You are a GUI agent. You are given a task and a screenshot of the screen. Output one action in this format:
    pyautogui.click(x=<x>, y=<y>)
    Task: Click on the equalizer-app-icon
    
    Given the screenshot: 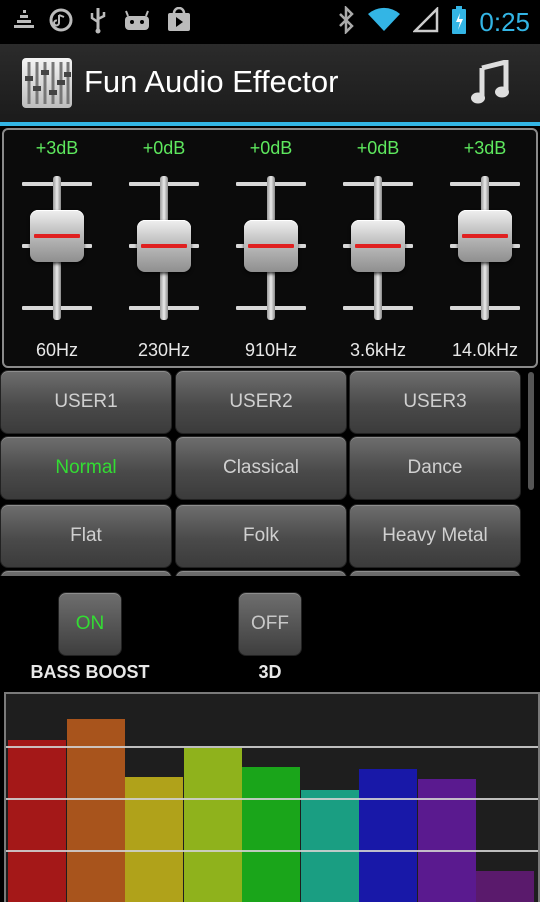 What is the action you would take?
    pyautogui.click(x=47, y=83)
    